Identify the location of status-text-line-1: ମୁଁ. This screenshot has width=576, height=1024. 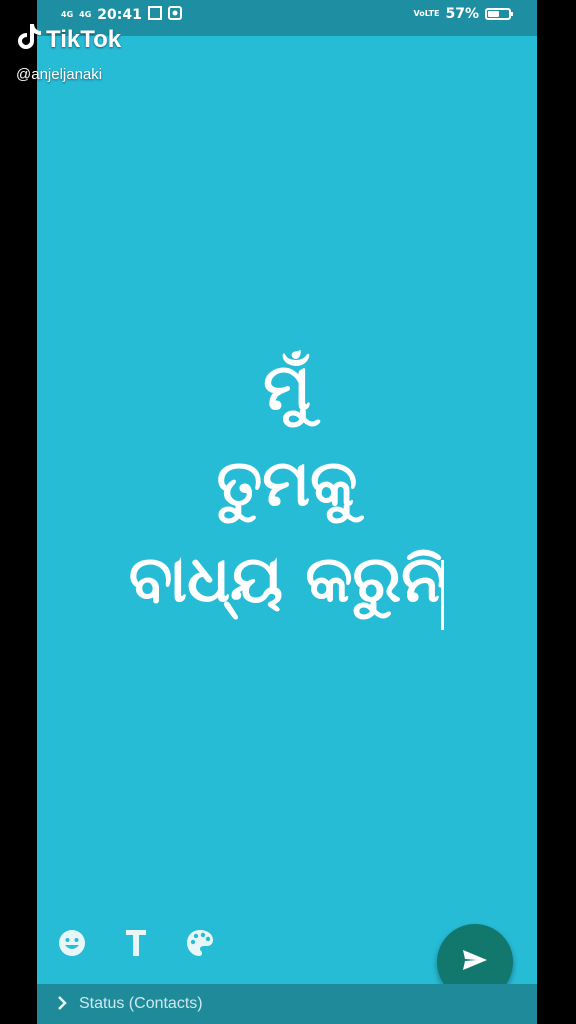
(287, 388).